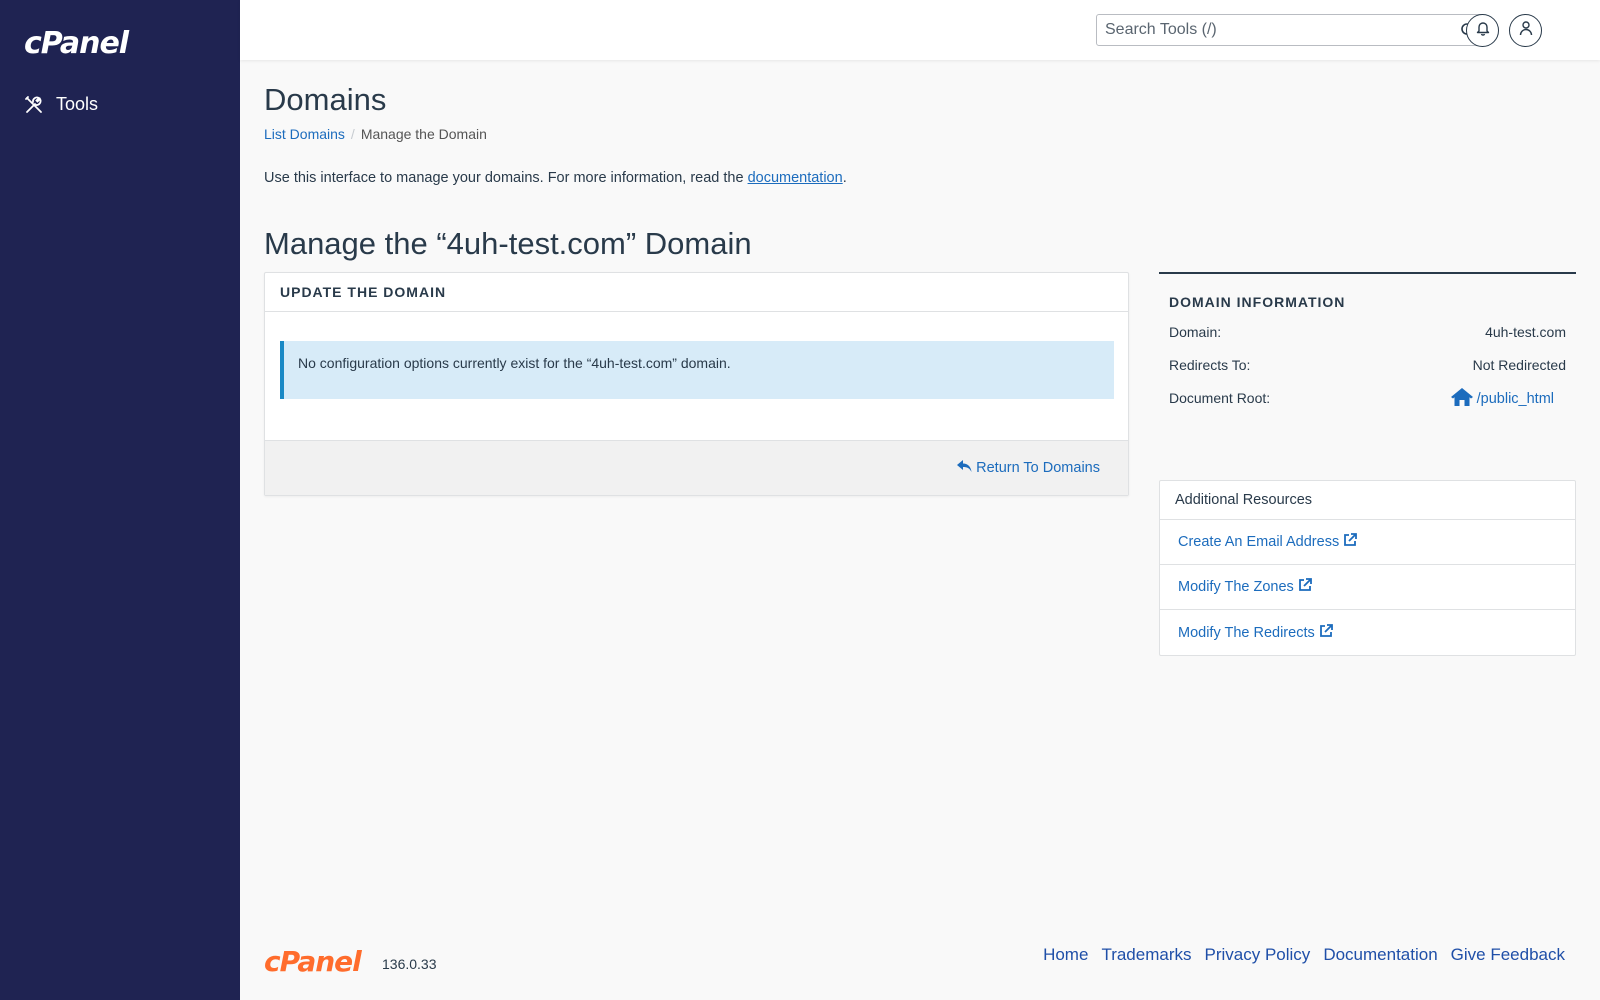  Describe the element at coordinates (1525, 332) in the screenshot. I see `domain-value: 4uh-test.com` at that location.